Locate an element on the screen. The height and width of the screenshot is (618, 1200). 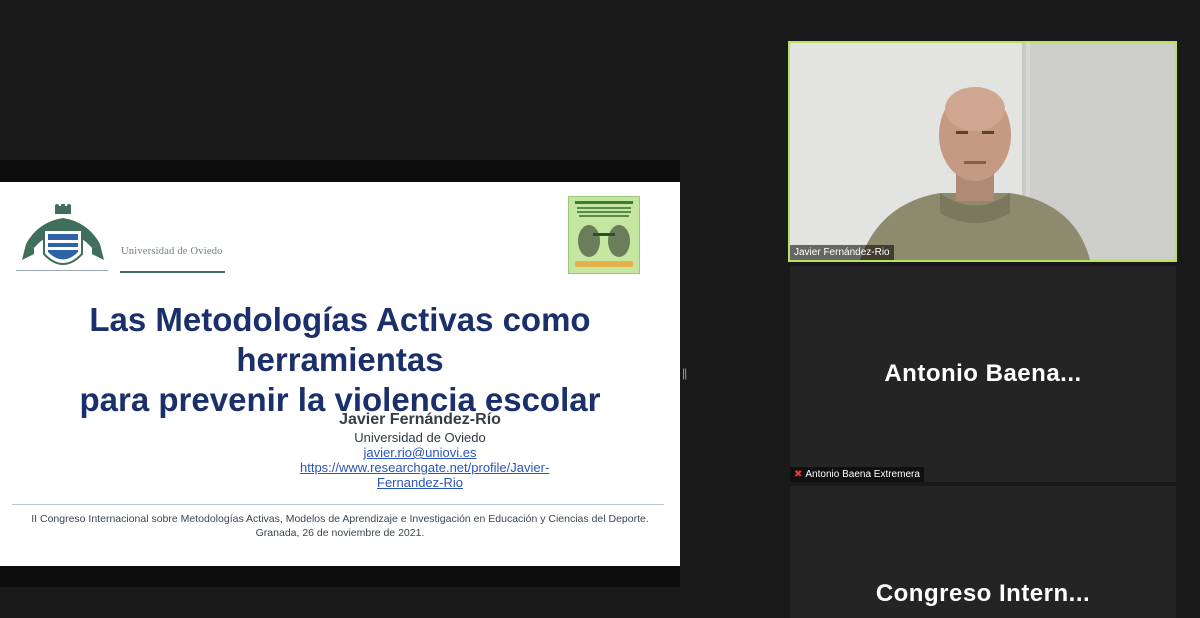
video-tile-speaker: Javier Fernández-Rio is located at coordinates (982, 151).